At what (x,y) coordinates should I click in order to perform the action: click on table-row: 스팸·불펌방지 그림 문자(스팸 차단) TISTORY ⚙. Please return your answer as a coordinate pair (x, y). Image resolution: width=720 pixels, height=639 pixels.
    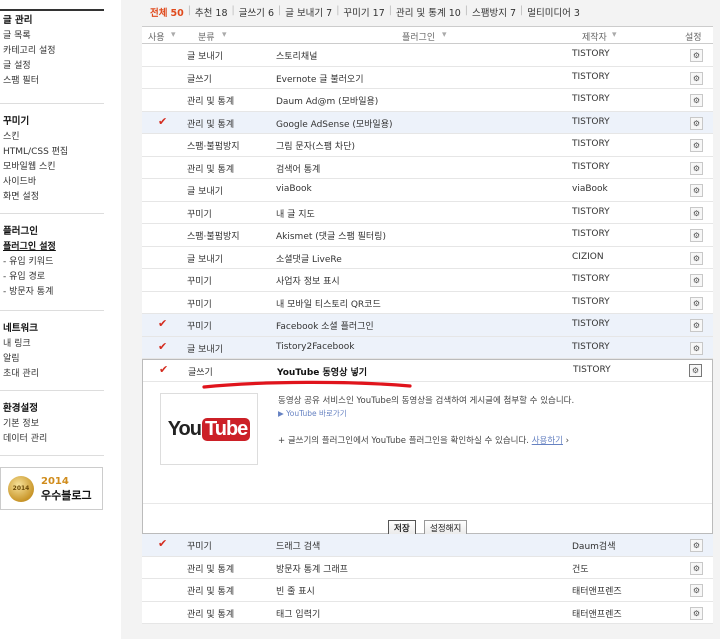
    Looking at the image, I should click on (427, 145).